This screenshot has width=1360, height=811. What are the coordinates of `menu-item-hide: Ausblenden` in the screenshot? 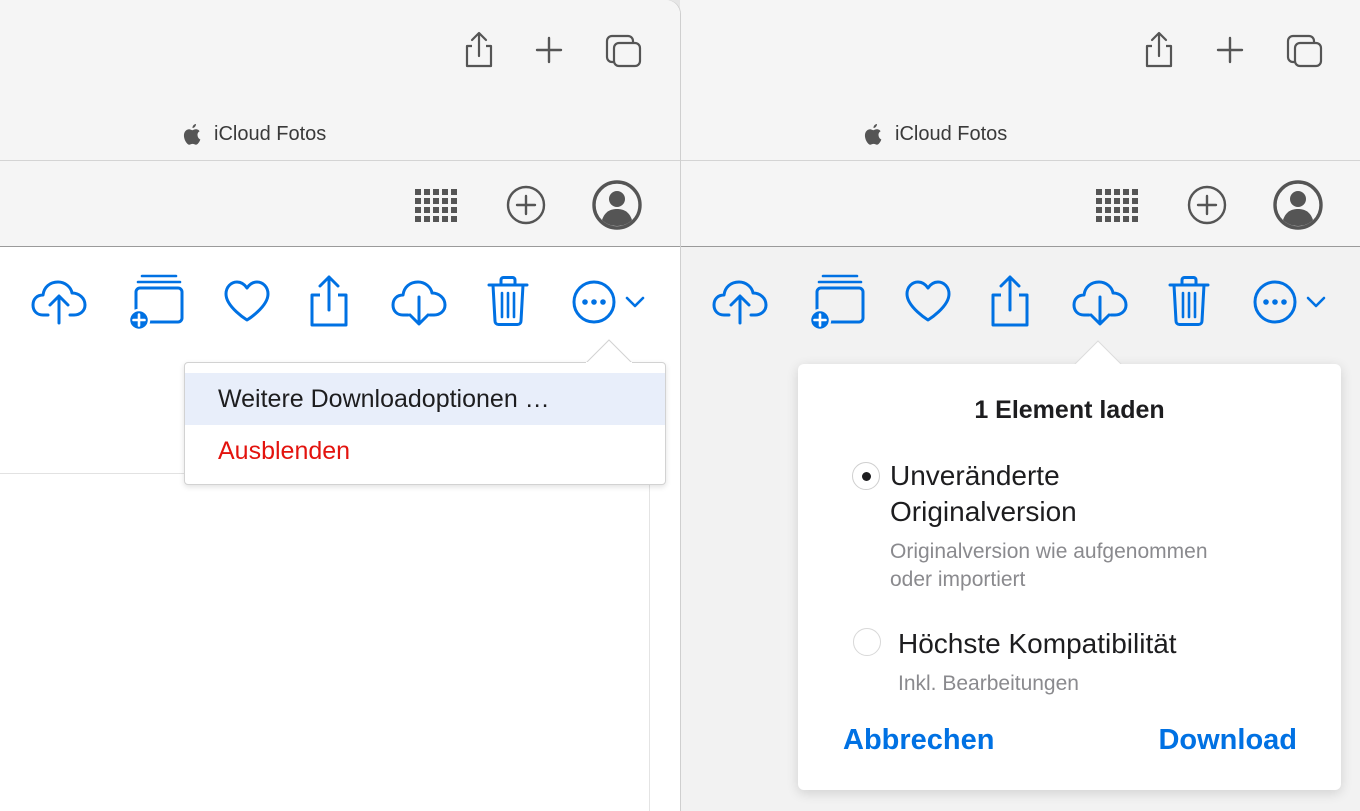 It's located at (425, 451).